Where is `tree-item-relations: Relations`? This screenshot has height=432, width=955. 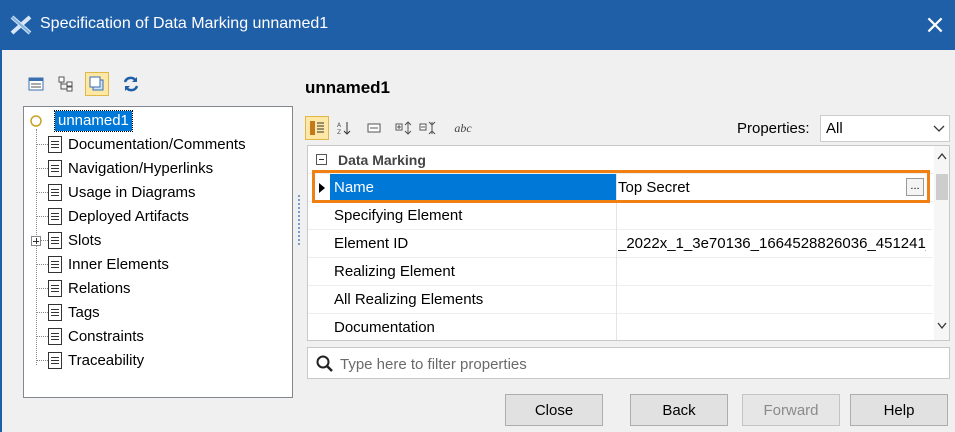 tree-item-relations: Relations is located at coordinates (158, 289).